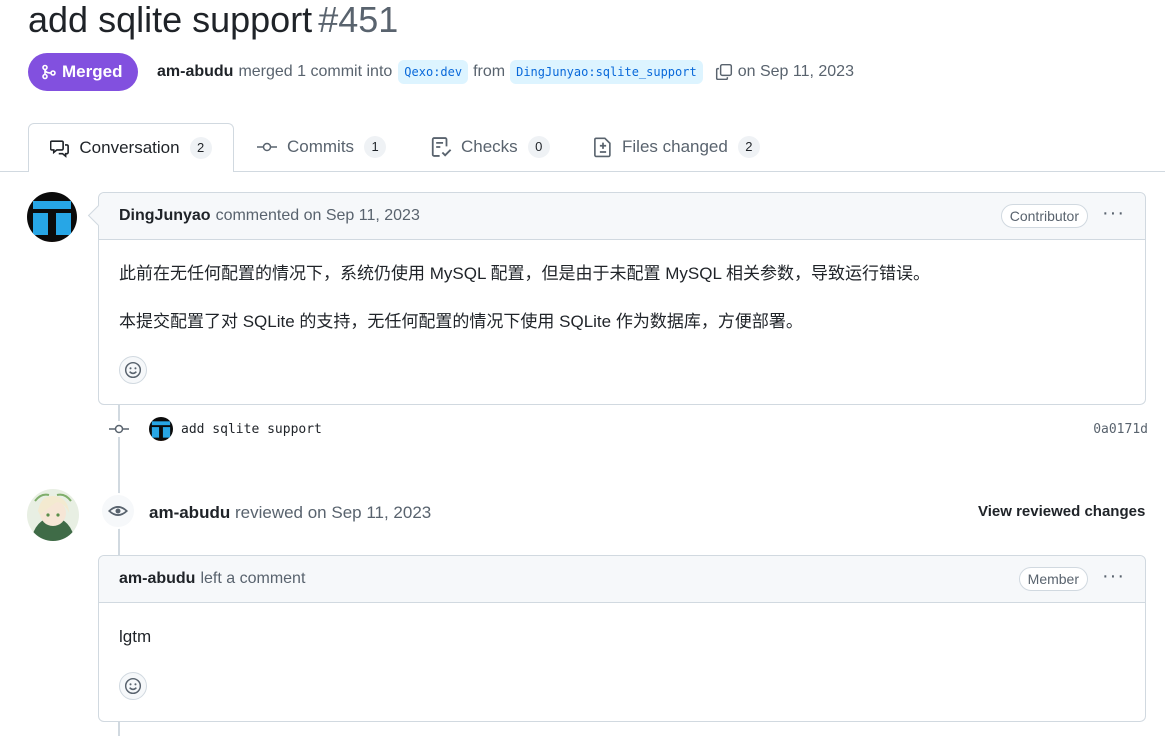 The width and height of the screenshot is (1165, 736). I want to click on comment-2-author: am-abudu, so click(157, 579).